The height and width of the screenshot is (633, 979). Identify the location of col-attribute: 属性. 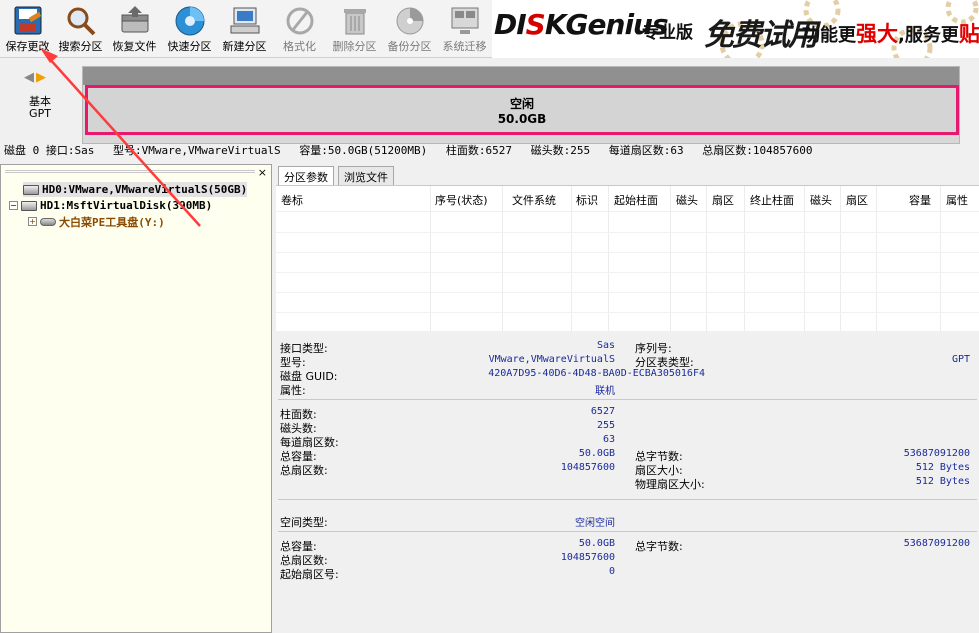
(957, 200).